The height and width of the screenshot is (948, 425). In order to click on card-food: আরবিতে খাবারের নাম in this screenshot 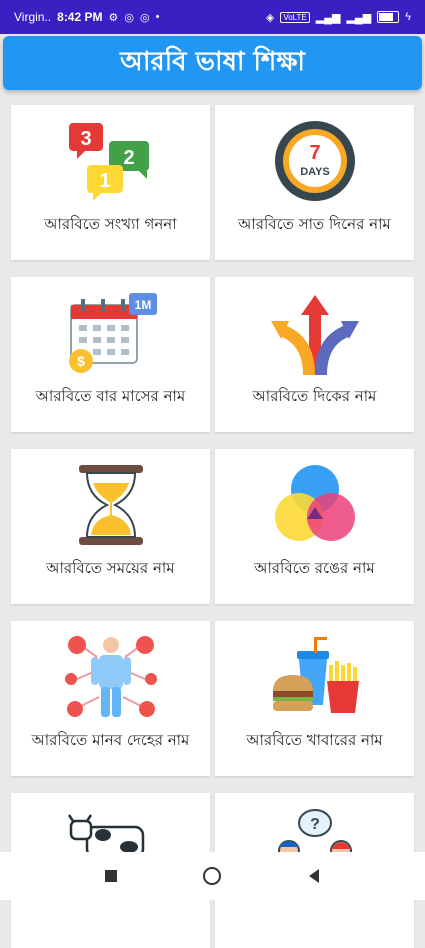, I will do `click(314, 698)`.